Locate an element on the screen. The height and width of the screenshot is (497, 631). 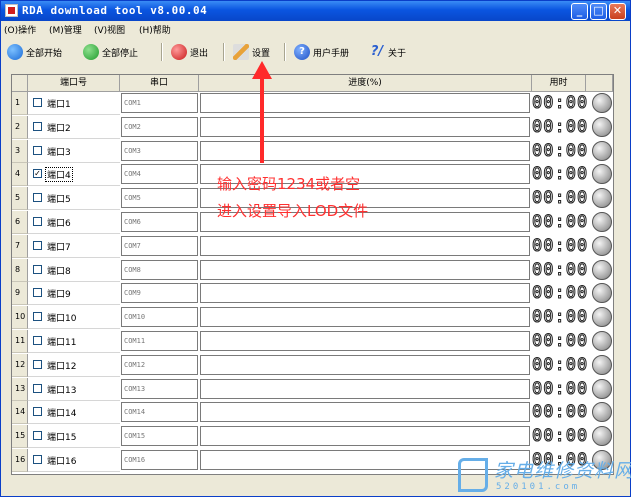
port-label: 端口8 is located at coordinates (59, 270).